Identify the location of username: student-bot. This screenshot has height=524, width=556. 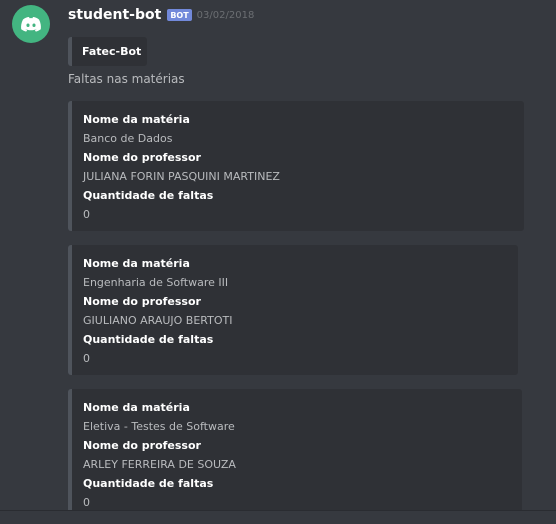
(114, 15).